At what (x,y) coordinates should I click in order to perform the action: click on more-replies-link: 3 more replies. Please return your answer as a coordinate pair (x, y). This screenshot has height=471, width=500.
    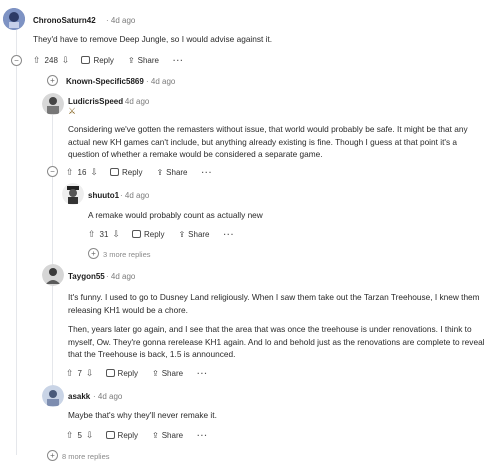
    Looking at the image, I should click on (127, 254).